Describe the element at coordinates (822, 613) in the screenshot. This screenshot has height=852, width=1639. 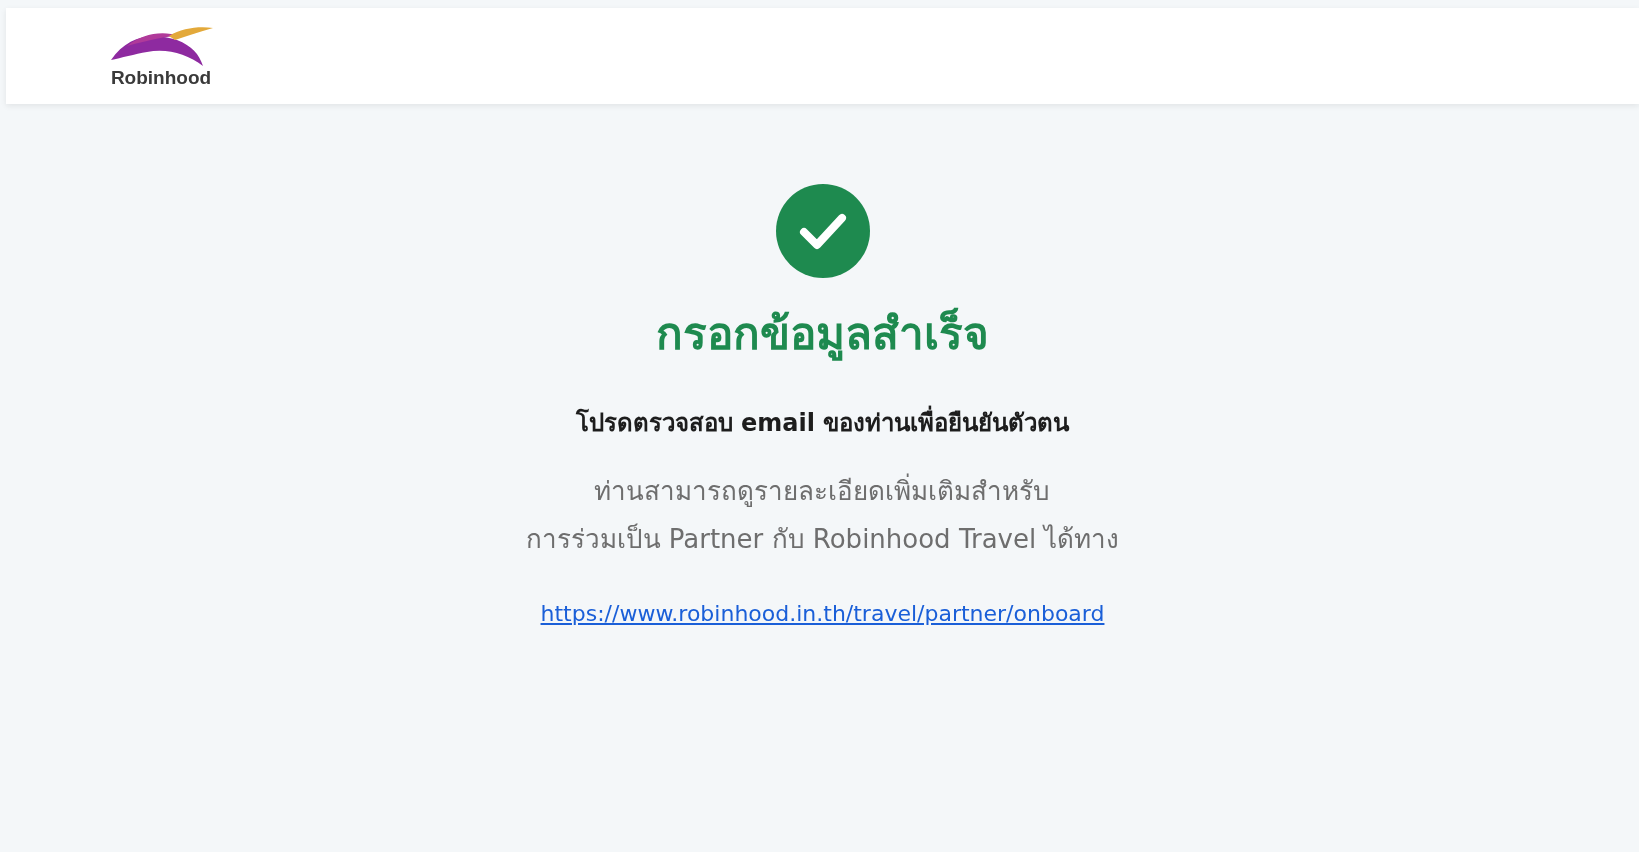
I see `onboard-link: https://www.robinhood.in.th/travel/partner/onboard` at that location.